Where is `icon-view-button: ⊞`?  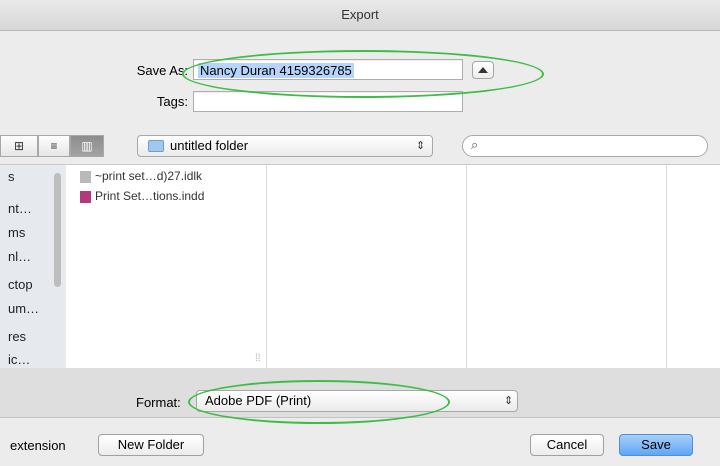 icon-view-button: ⊞ is located at coordinates (19, 146).